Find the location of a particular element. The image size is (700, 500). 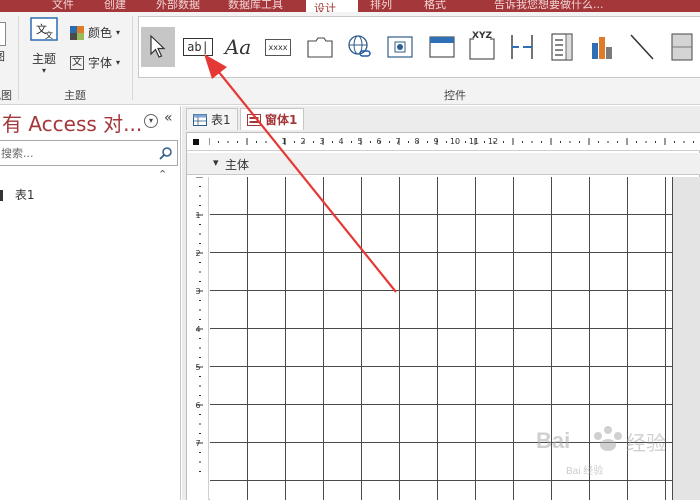

ruler-label: 12 is located at coordinates (493, 141).